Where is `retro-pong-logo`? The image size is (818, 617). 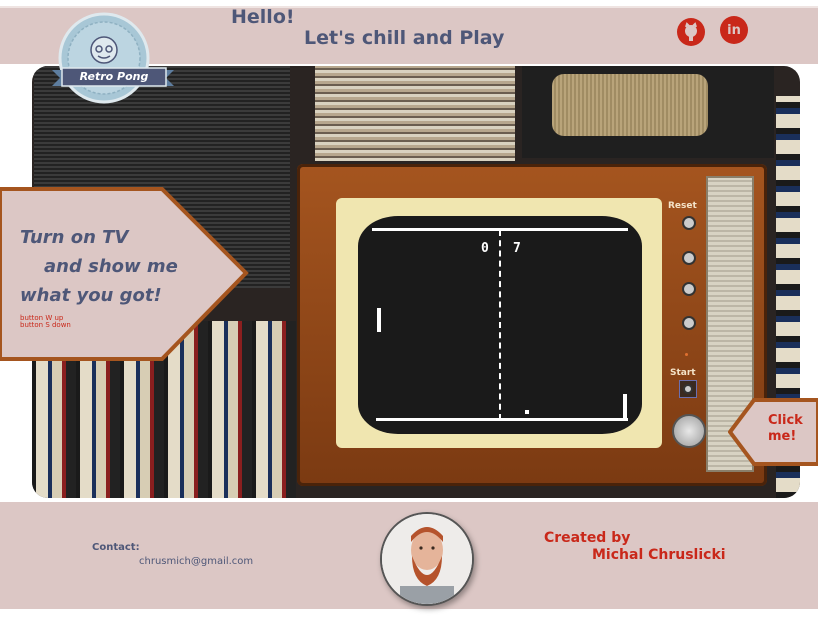
retro-pong-logo is located at coordinates (113, 58).